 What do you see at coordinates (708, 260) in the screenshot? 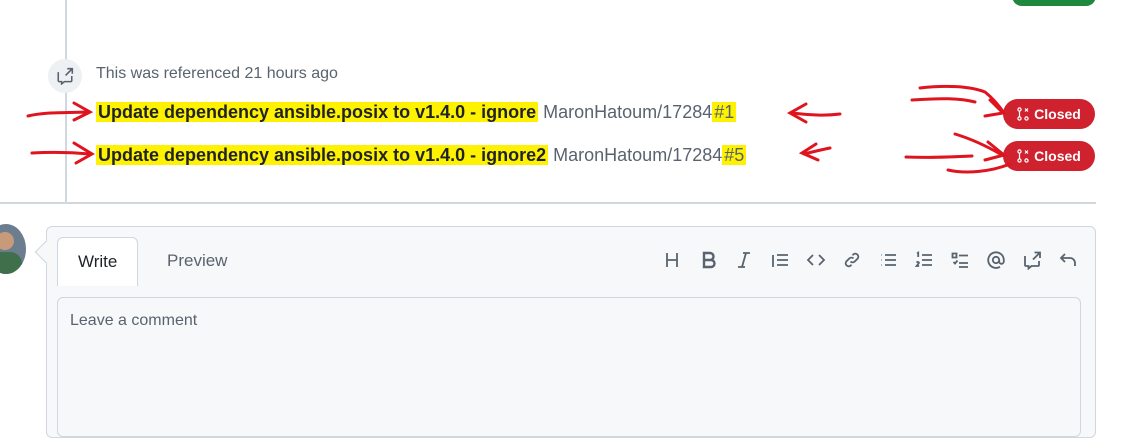
I see `bold-icon` at bounding box center [708, 260].